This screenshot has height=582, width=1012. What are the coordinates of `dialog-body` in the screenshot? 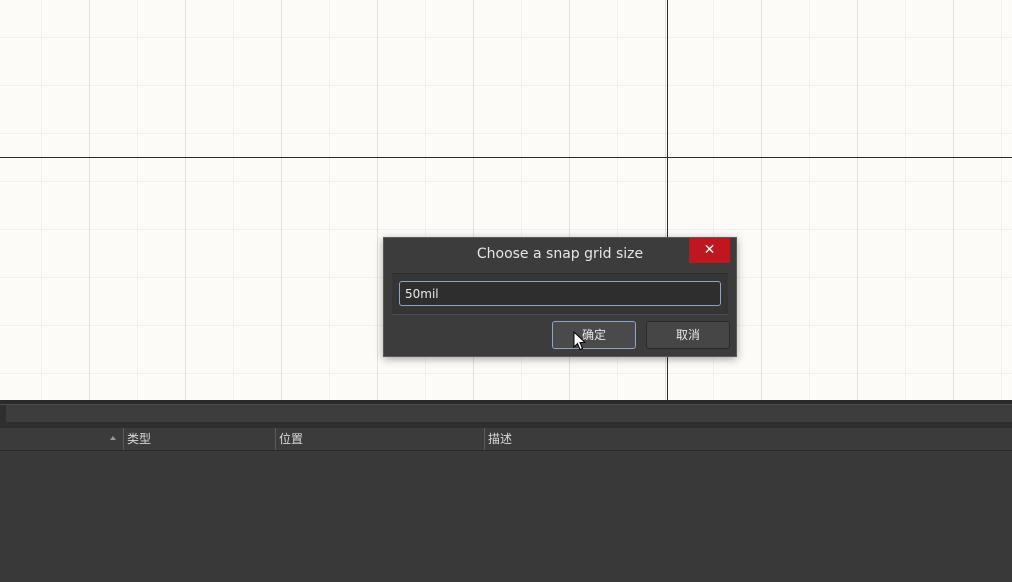 It's located at (560, 294).